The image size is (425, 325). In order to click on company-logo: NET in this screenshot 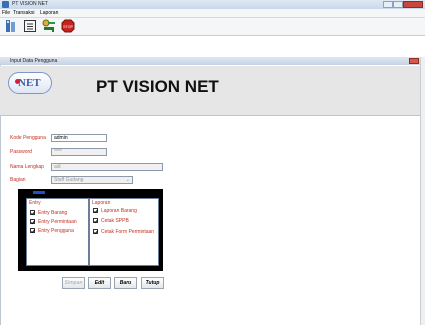, I will do `click(30, 83)`.